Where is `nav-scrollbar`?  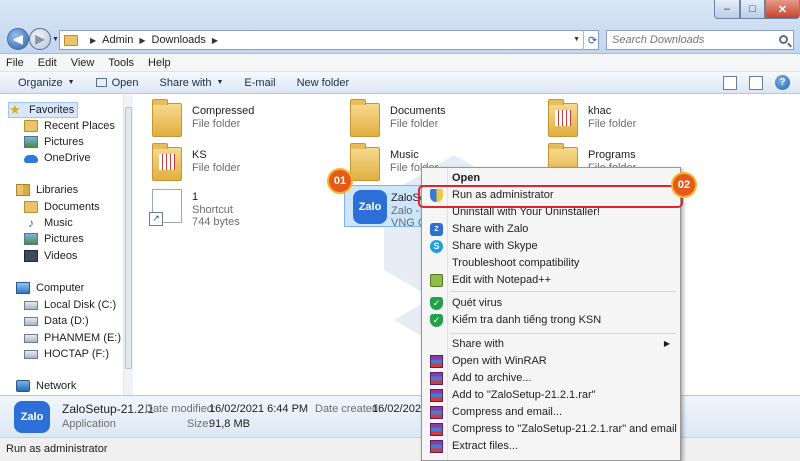 nav-scrollbar is located at coordinates (128, 245).